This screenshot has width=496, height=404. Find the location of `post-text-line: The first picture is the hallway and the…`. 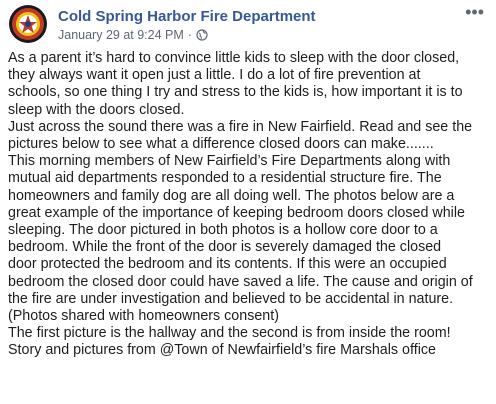

post-text-line: The first picture is the hallway and the… is located at coordinates (229, 333).